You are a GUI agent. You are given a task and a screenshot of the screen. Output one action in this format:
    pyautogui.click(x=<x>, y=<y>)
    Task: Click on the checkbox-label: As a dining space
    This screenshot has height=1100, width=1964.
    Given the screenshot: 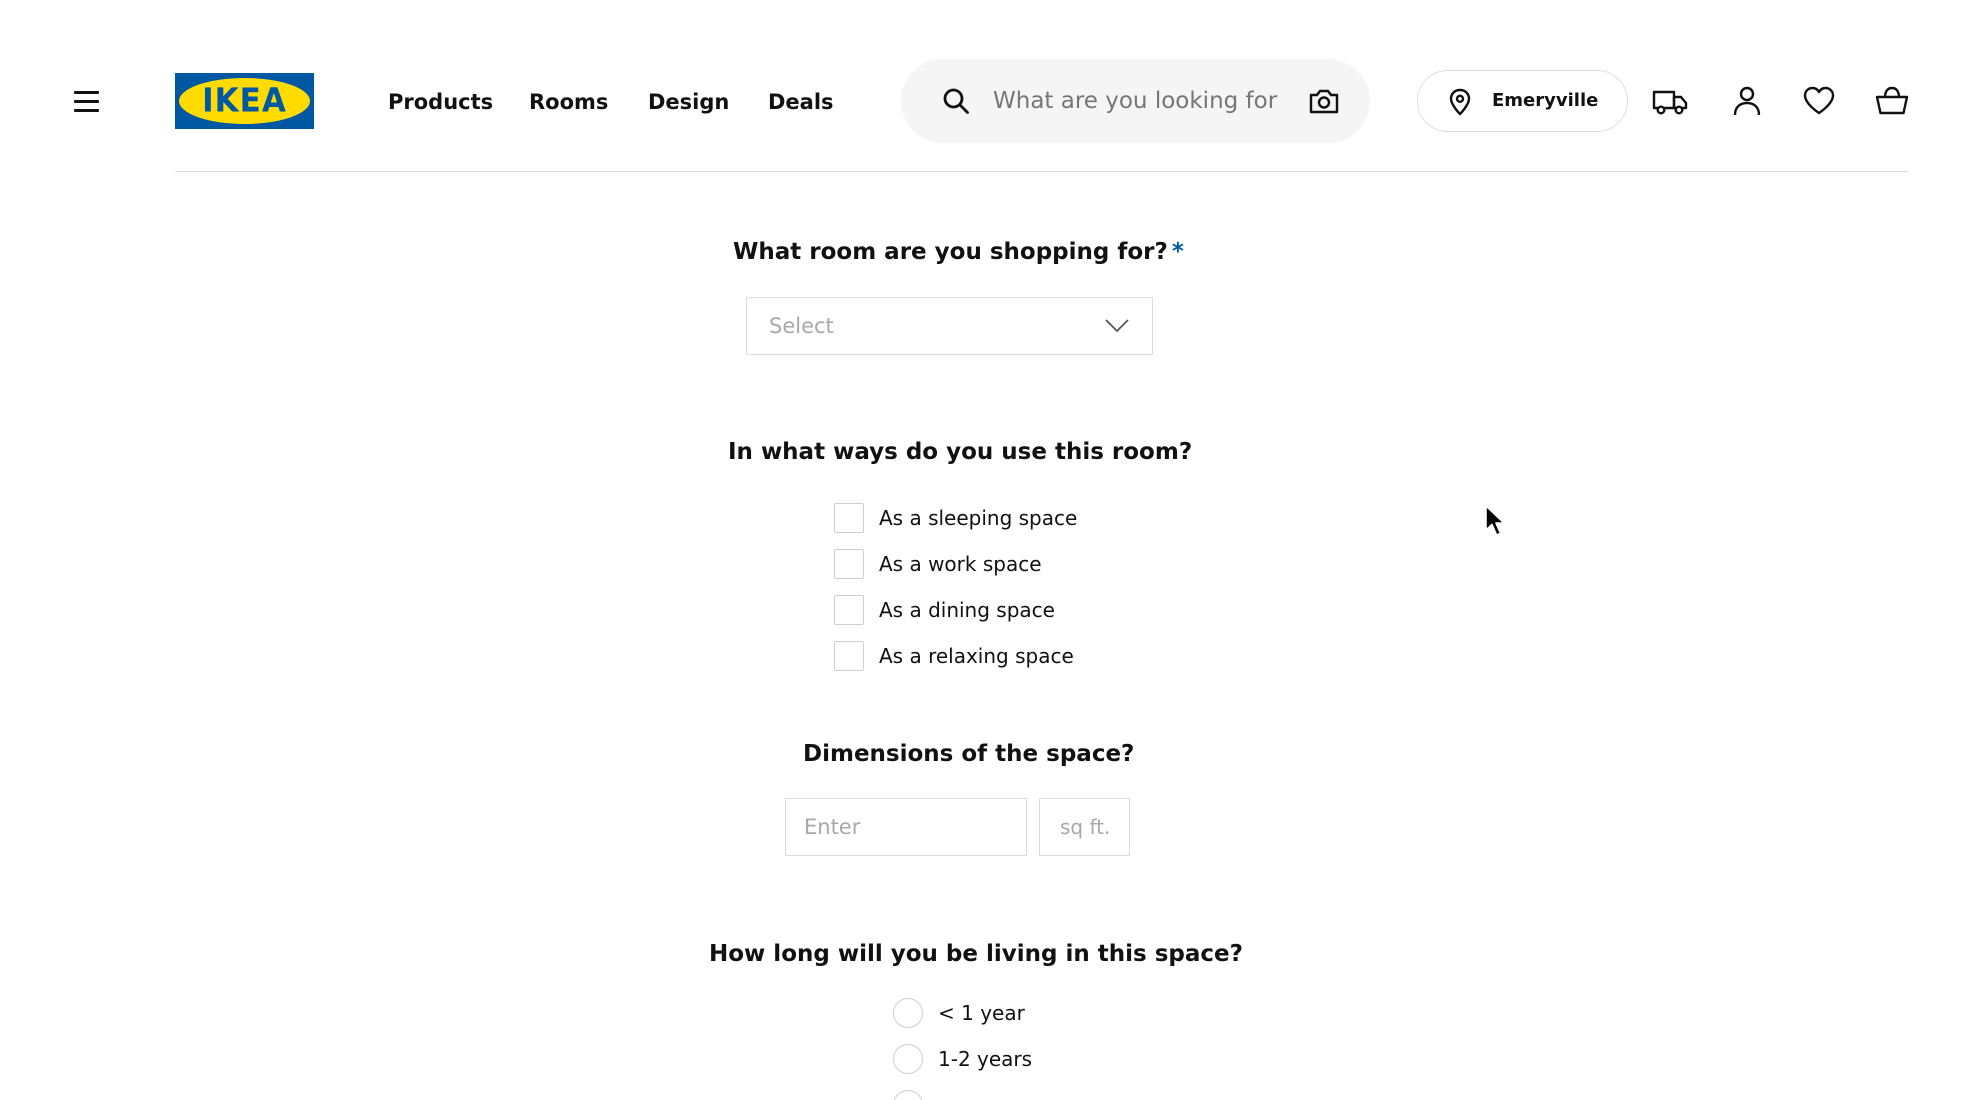 What is the action you would take?
    pyautogui.click(x=967, y=610)
    